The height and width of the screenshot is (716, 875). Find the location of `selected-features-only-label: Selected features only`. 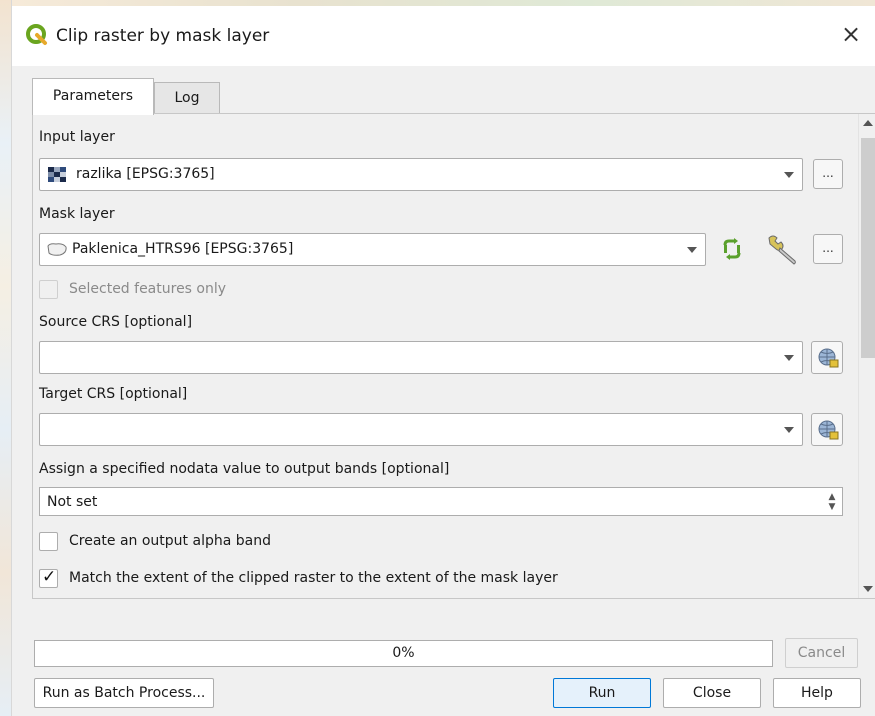

selected-features-only-label: Selected features only is located at coordinates (148, 289).